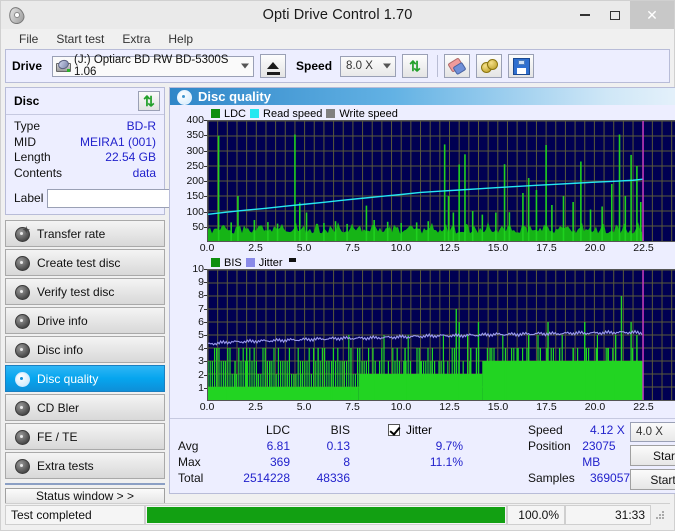  What do you see at coordinates (415, 66) in the screenshot?
I see `refresh-button: ⇅` at bounding box center [415, 66].